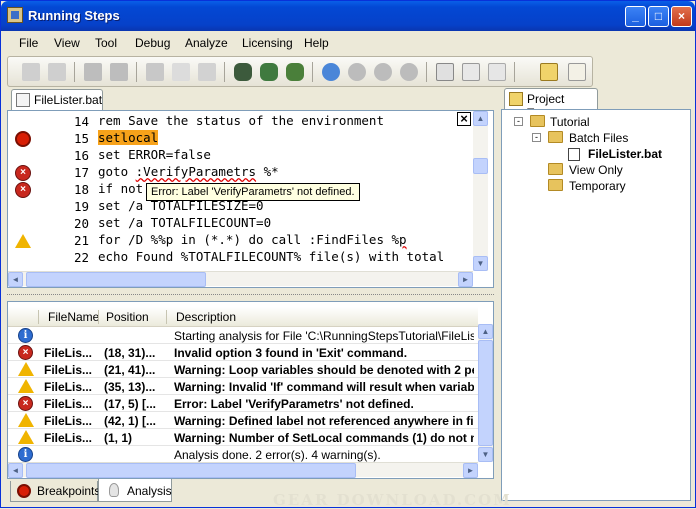 The image size is (696, 509). What do you see at coordinates (154, 154) in the screenshot?
I see `code-line: set ERROR=false` at bounding box center [154, 154].